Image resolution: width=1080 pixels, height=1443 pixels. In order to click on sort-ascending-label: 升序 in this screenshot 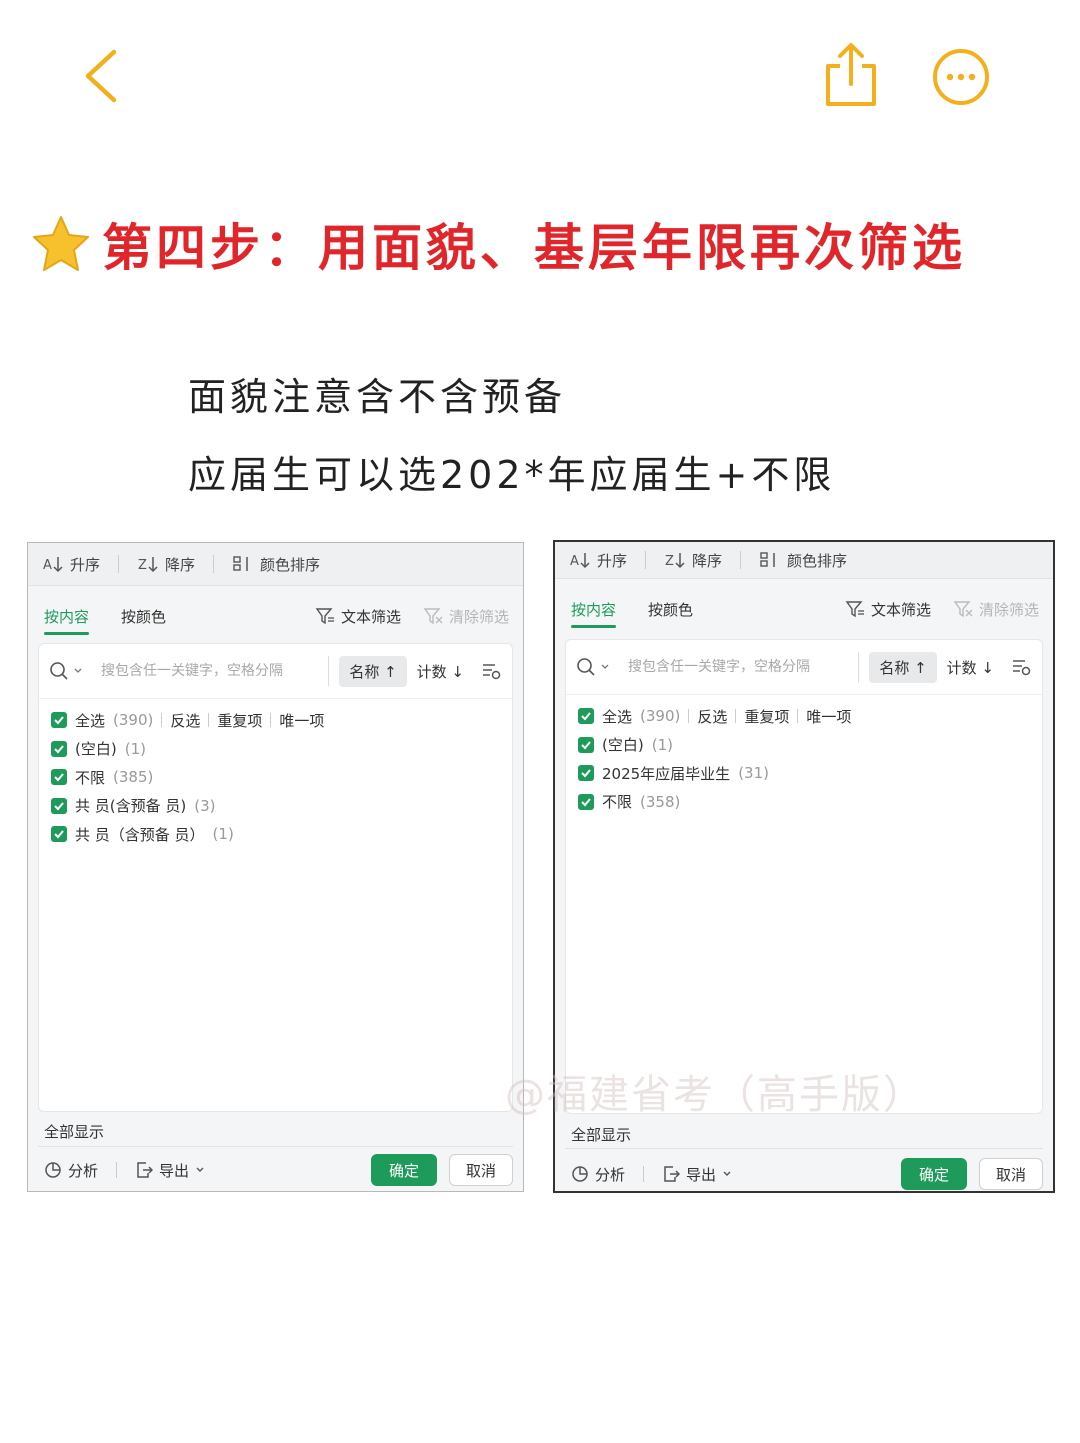, I will do `click(85, 564)`.